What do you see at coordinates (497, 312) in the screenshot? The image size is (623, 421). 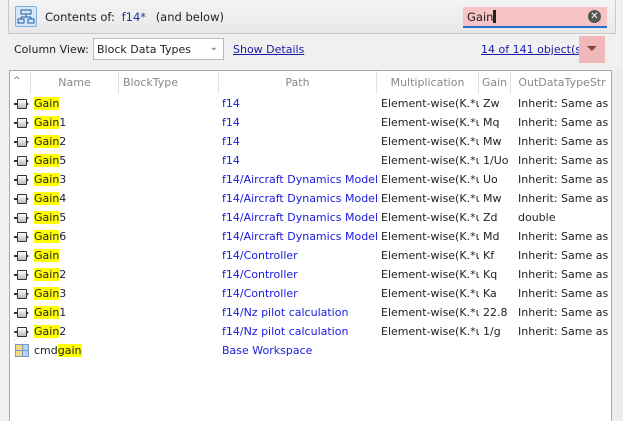 I see `gain-cell: 22.8` at bounding box center [497, 312].